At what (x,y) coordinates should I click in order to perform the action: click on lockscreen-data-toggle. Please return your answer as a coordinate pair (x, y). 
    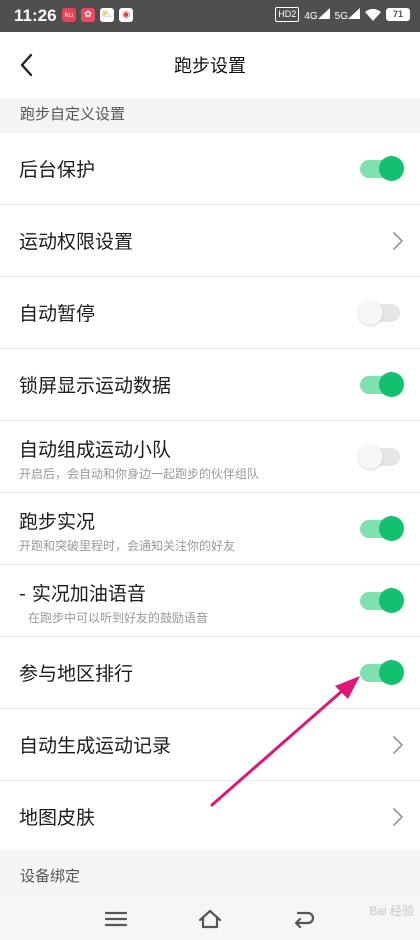
    Looking at the image, I should click on (382, 384).